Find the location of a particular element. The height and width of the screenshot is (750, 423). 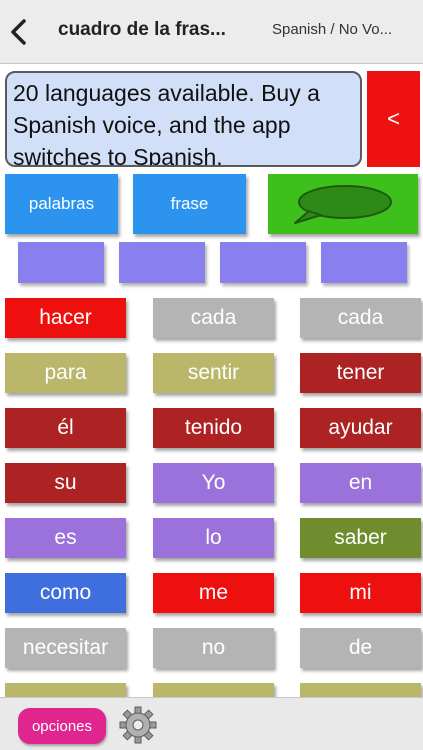

word-button: como is located at coordinates (65, 593).